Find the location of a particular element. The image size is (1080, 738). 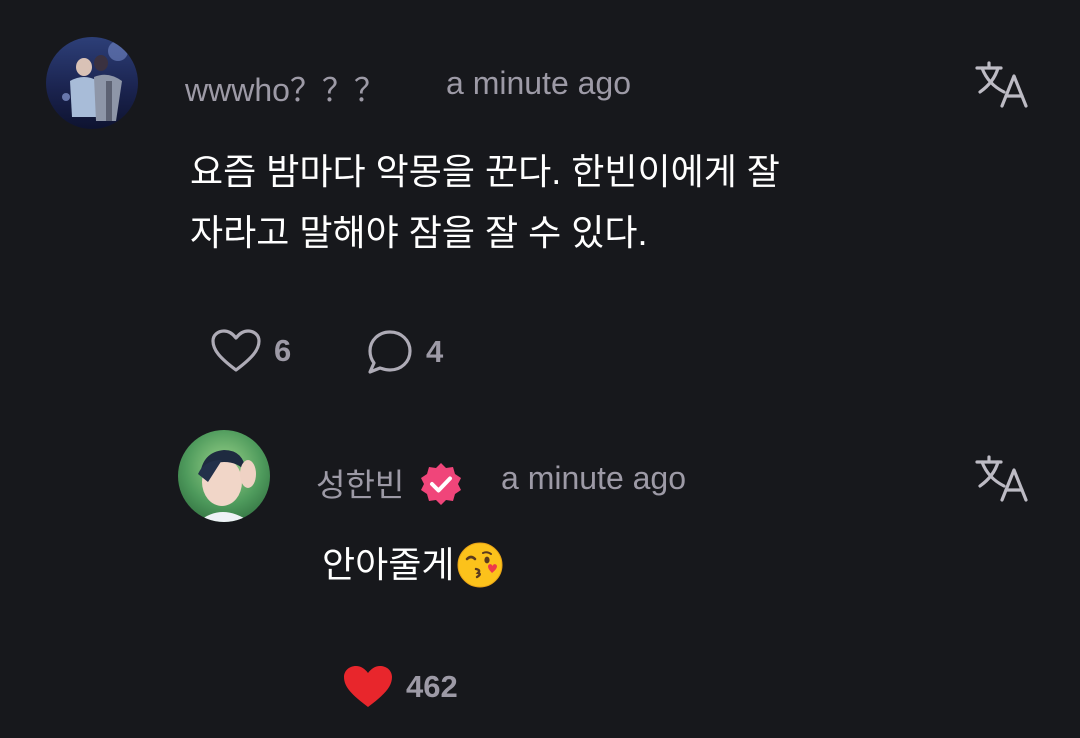

speech-bubble-icon is located at coordinates (390, 352).